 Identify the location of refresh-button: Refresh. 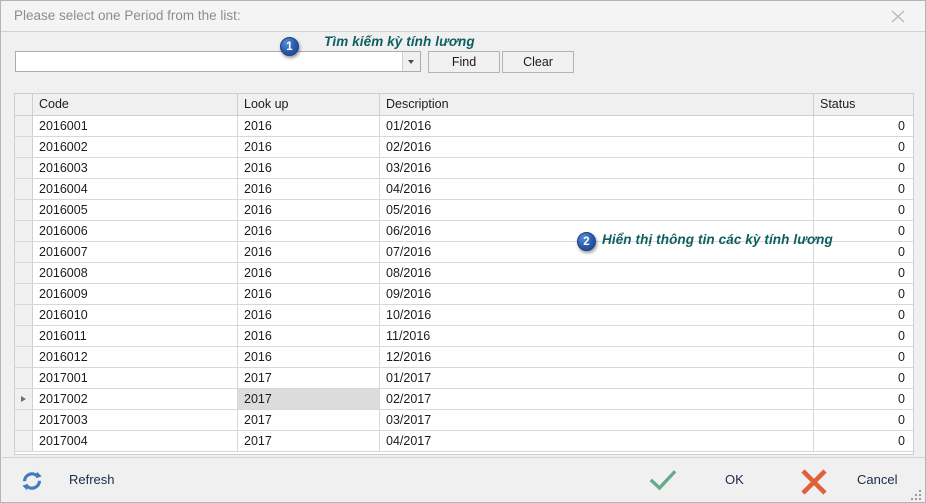
(92, 479).